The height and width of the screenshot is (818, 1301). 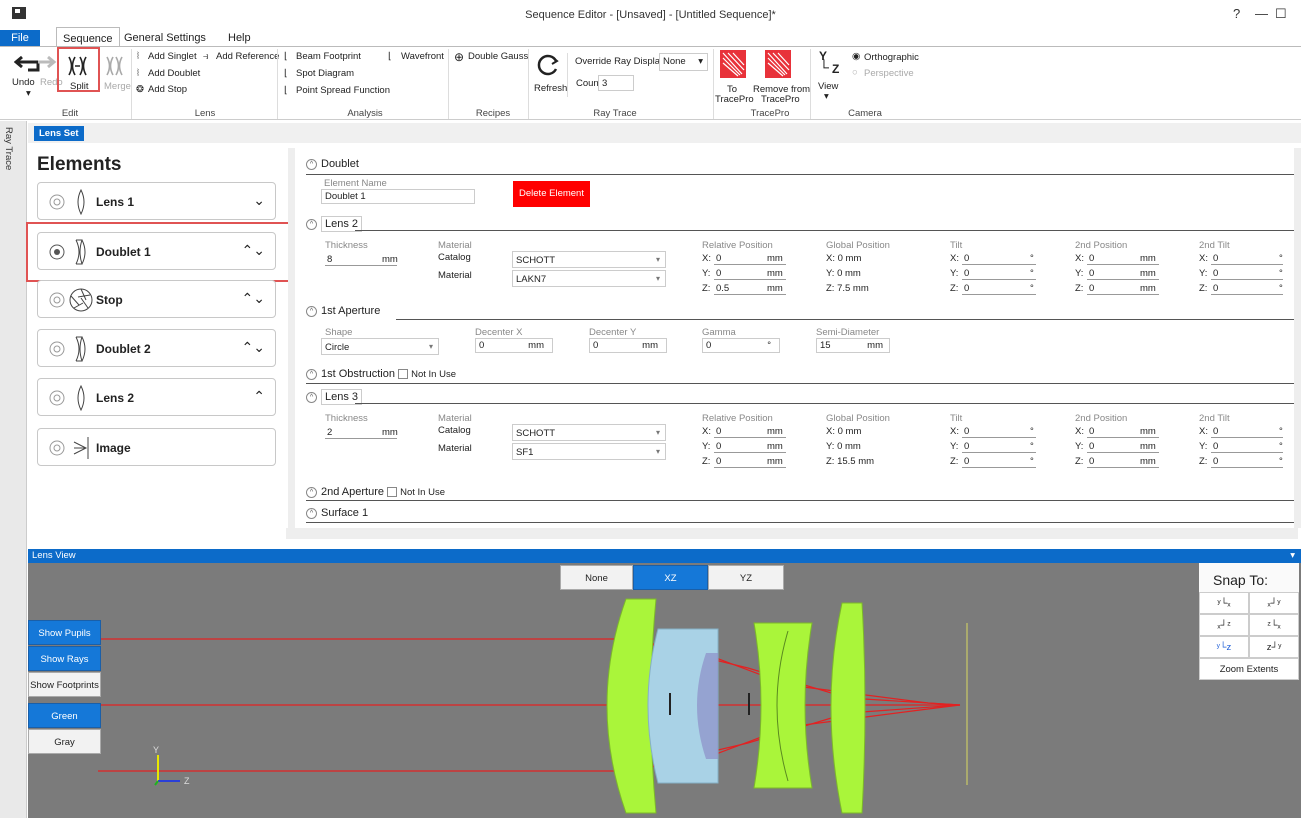 I want to click on tilt2-z-input: 0, so click(x=1215, y=288).